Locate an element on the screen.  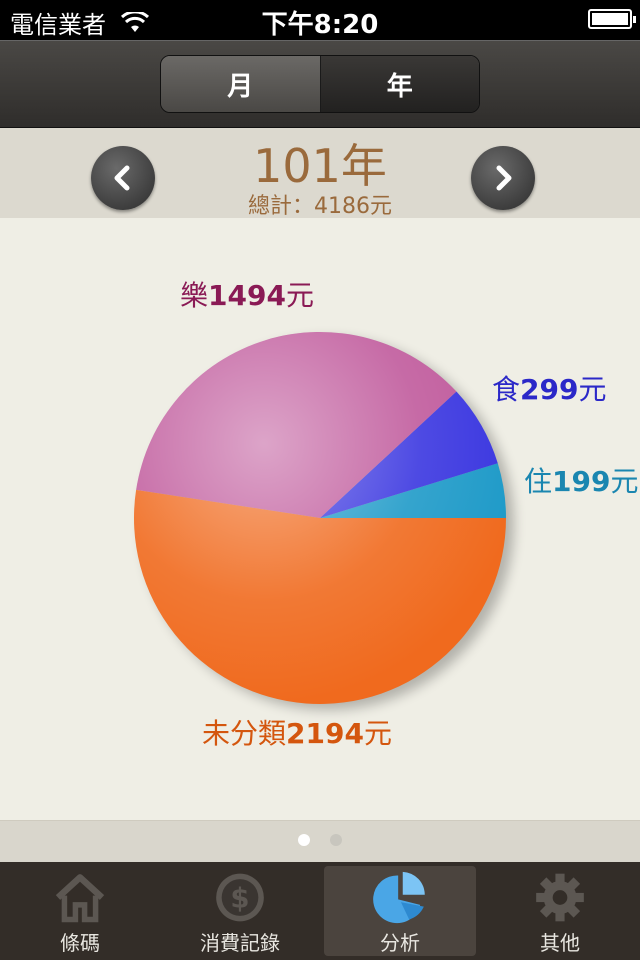
slice-name: 住 is located at coordinates (538, 481).